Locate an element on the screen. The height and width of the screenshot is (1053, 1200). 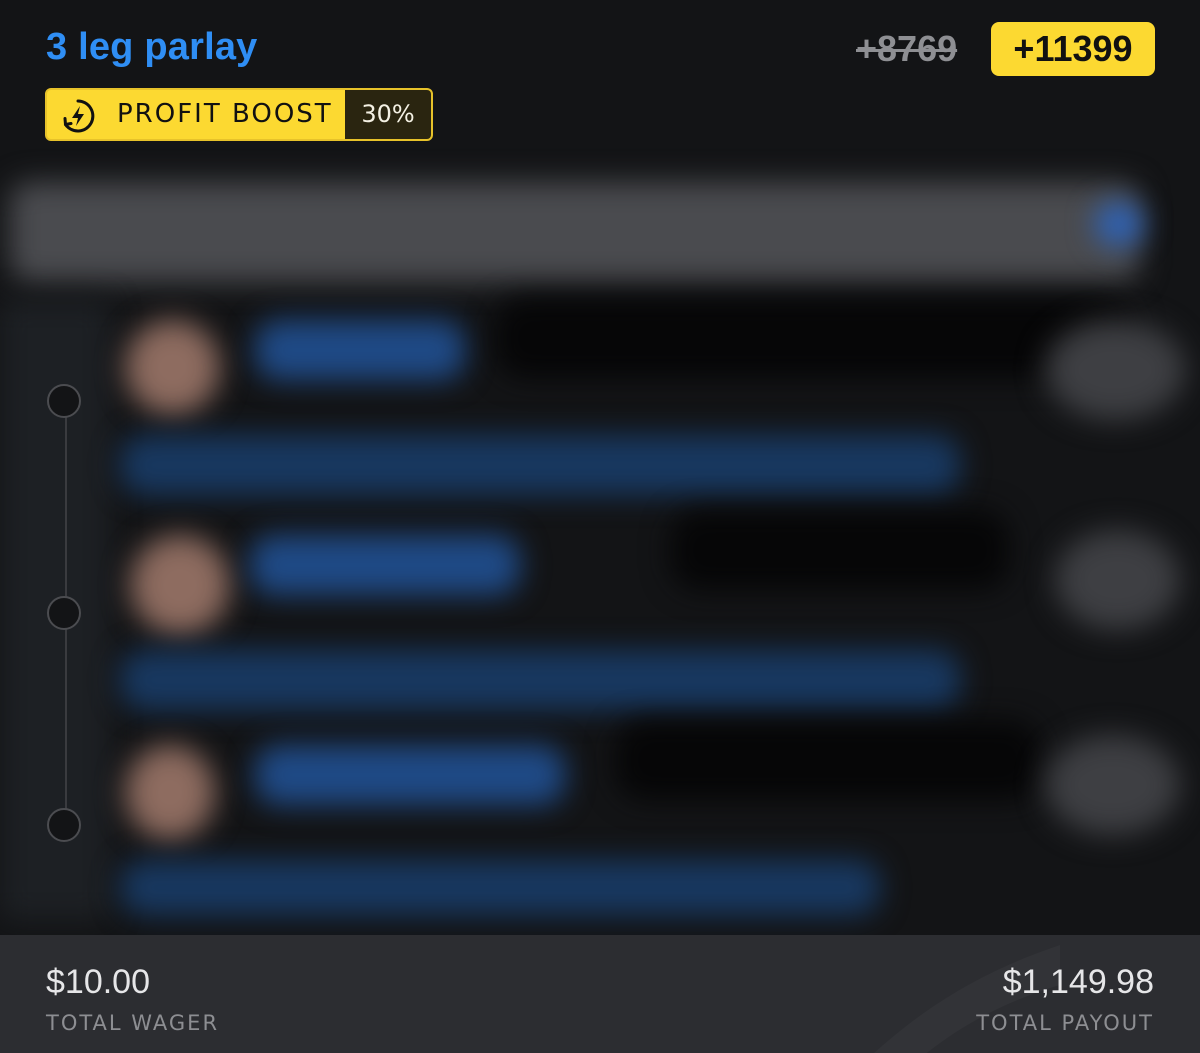
boosted-odds-badge: +11399 is located at coordinates (1073, 49).